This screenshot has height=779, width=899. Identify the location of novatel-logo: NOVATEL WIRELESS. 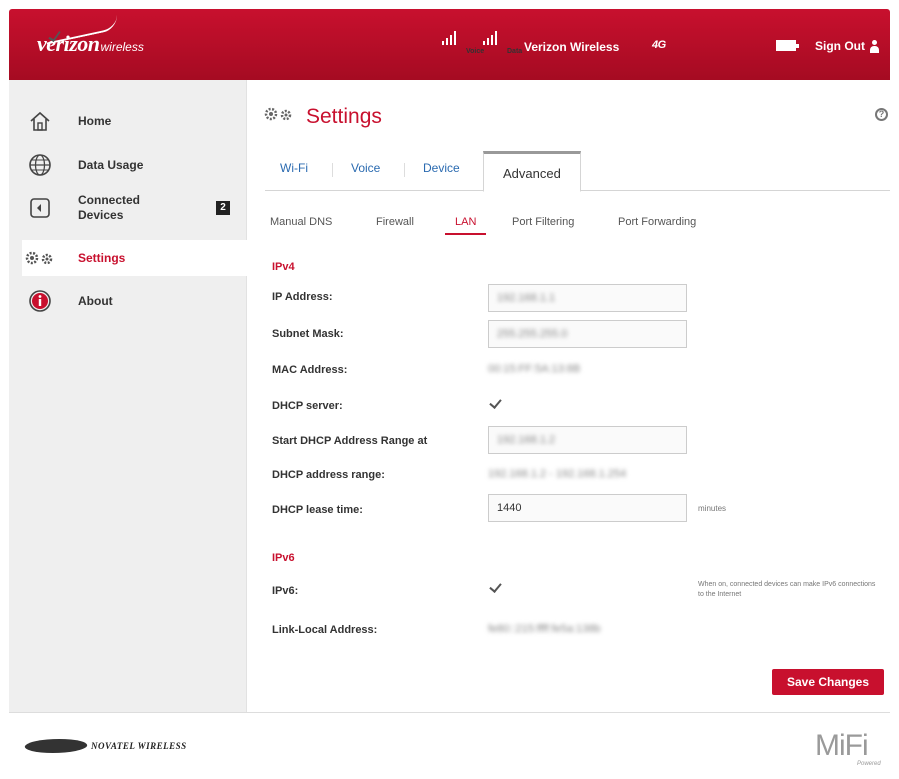
(104, 746).